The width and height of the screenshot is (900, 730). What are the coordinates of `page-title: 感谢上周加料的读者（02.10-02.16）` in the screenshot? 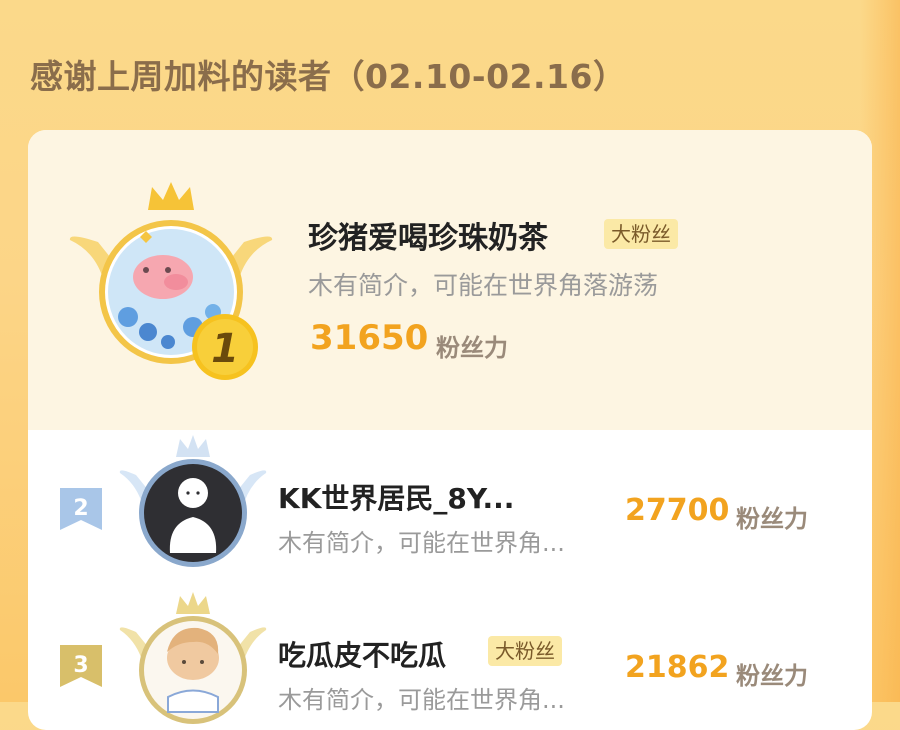 It's located at (328, 76).